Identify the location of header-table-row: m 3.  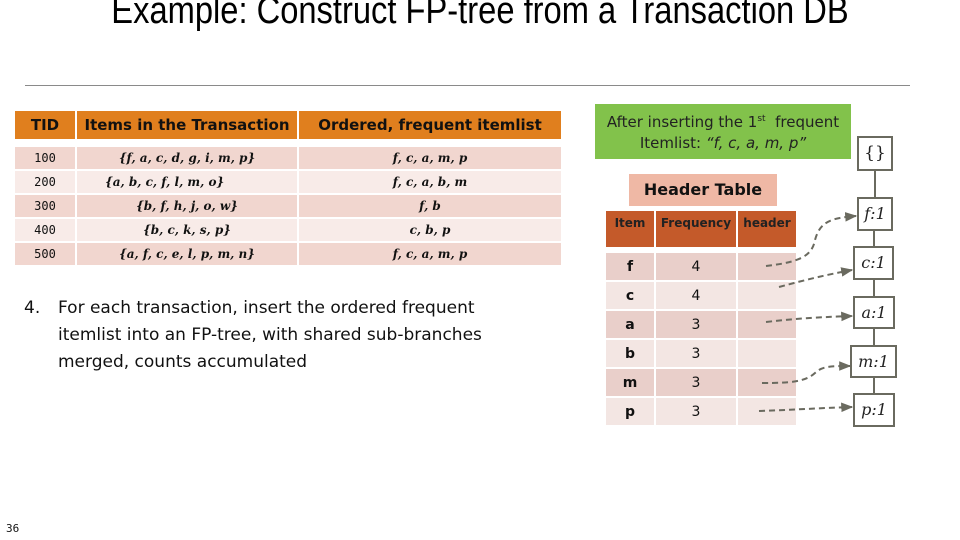
(701, 382).